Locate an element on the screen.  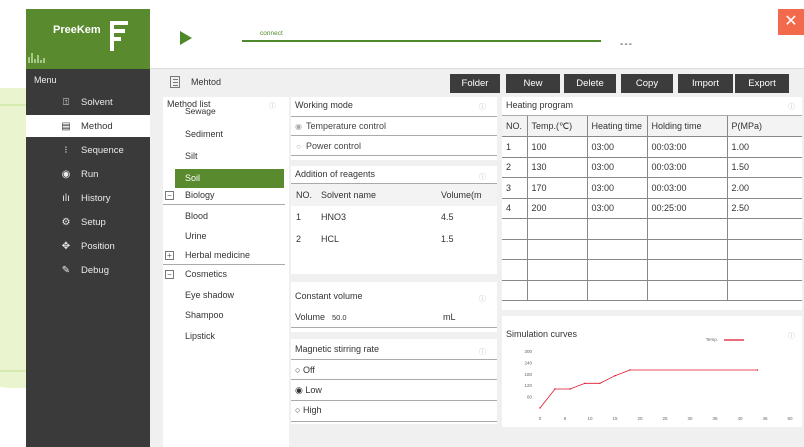
sidebar-item-position: ✥ Position is located at coordinates (88, 246).